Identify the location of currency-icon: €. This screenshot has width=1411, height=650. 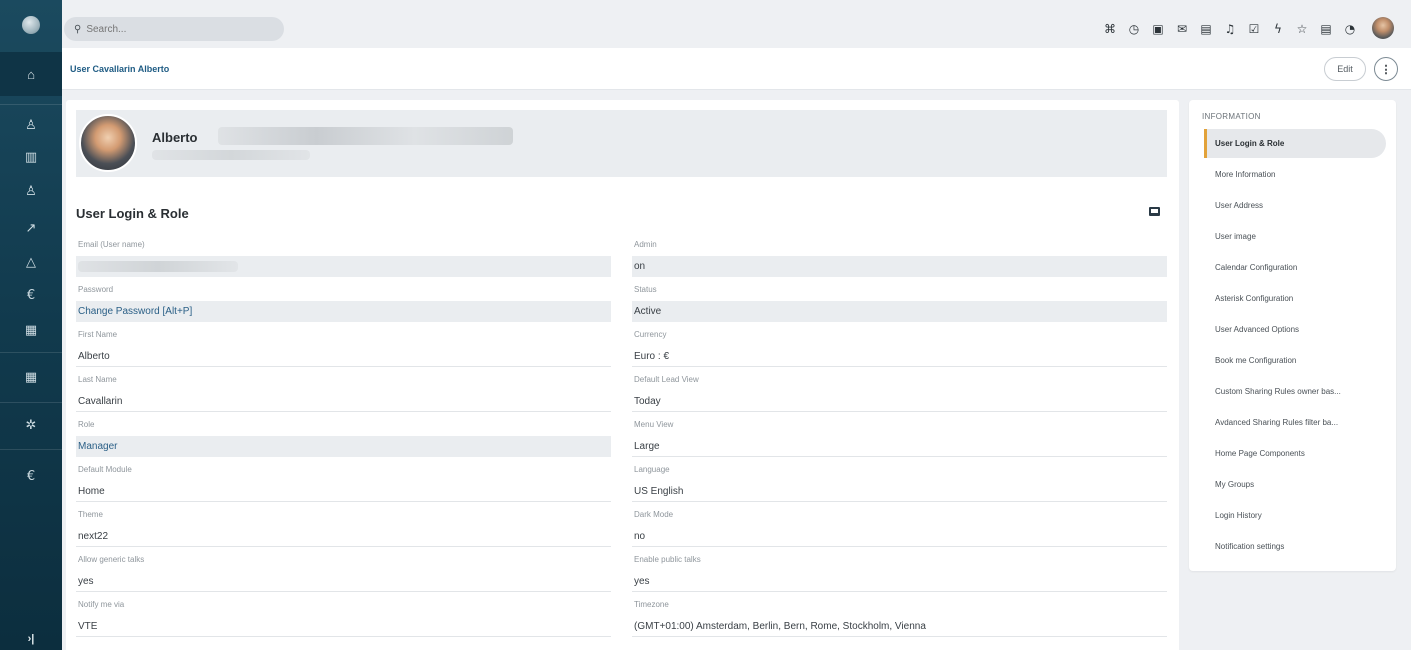
(31, 476).